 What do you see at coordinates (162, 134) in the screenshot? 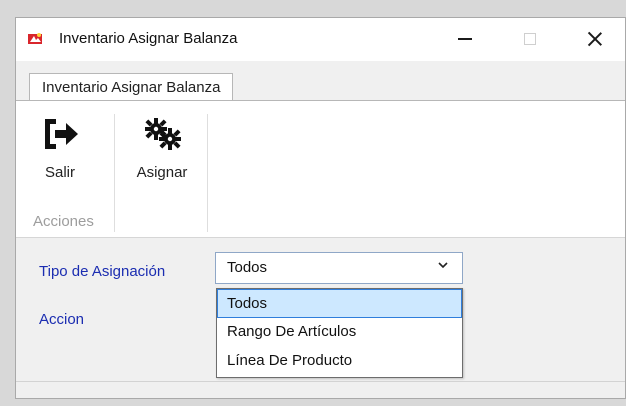
I see `gears-icon` at bounding box center [162, 134].